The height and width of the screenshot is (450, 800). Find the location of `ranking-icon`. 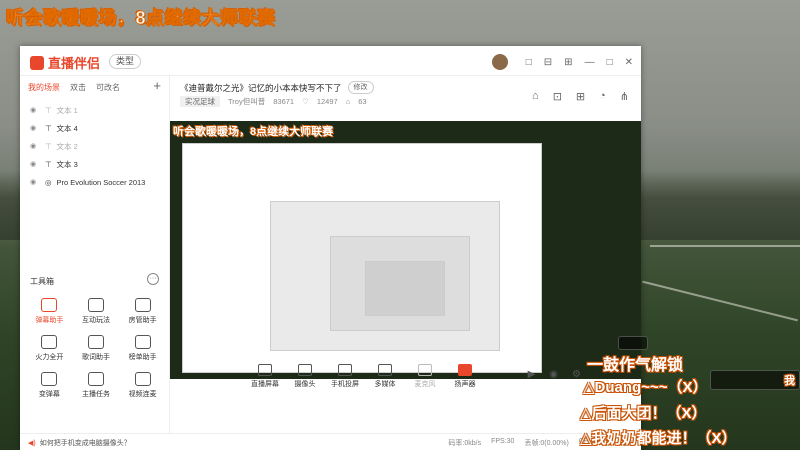

ranking-icon is located at coordinates (142, 342).